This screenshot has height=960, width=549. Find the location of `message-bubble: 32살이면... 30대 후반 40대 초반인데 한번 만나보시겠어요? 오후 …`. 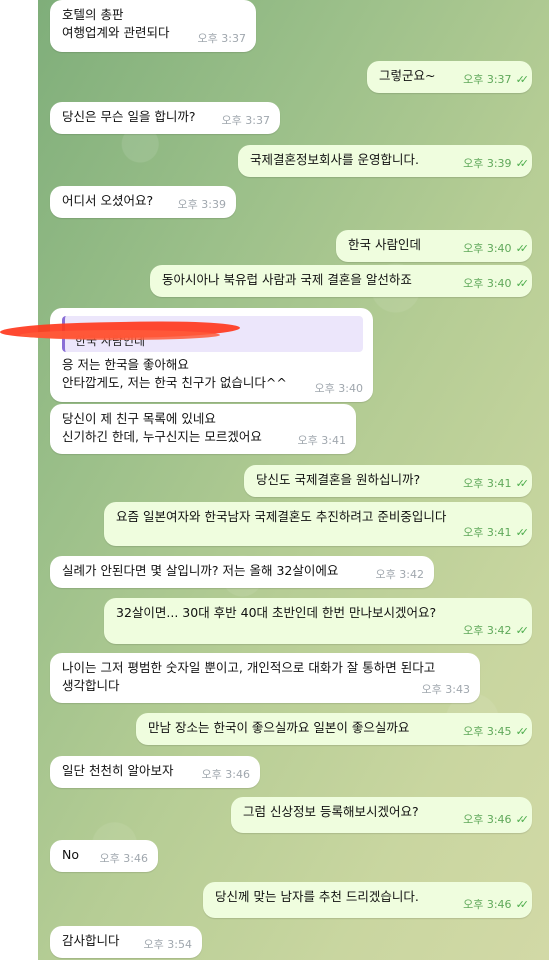

message-bubble: 32살이면... 30대 후반 40대 초반인데 한번 만나보시겠어요? 오후 … is located at coordinates (318, 621).